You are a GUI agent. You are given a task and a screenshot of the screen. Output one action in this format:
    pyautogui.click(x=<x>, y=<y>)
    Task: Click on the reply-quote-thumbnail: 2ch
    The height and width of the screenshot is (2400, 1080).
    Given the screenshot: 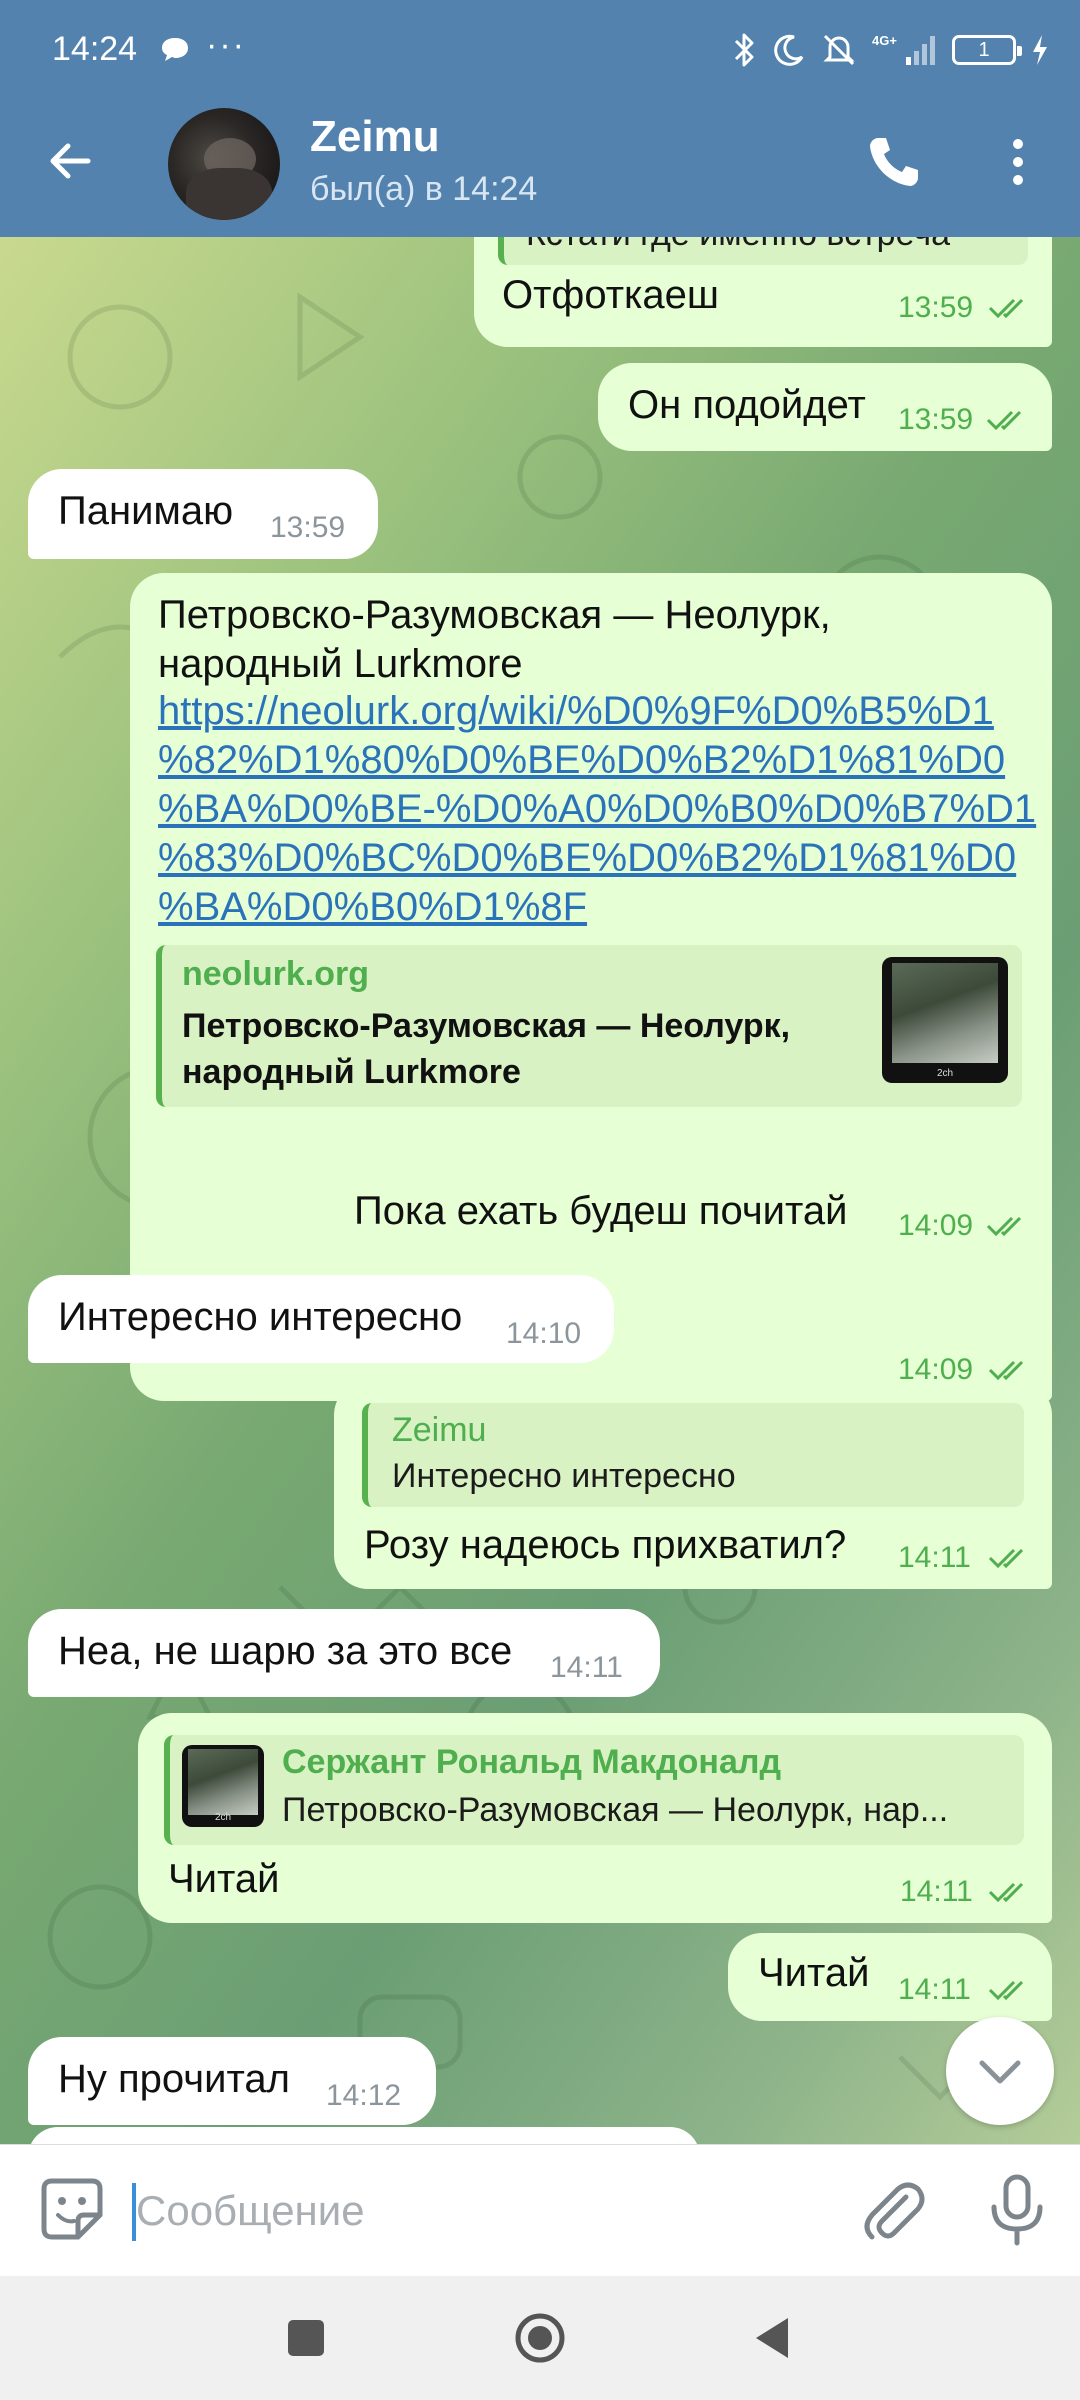 What is the action you would take?
    pyautogui.click(x=223, y=1786)
    